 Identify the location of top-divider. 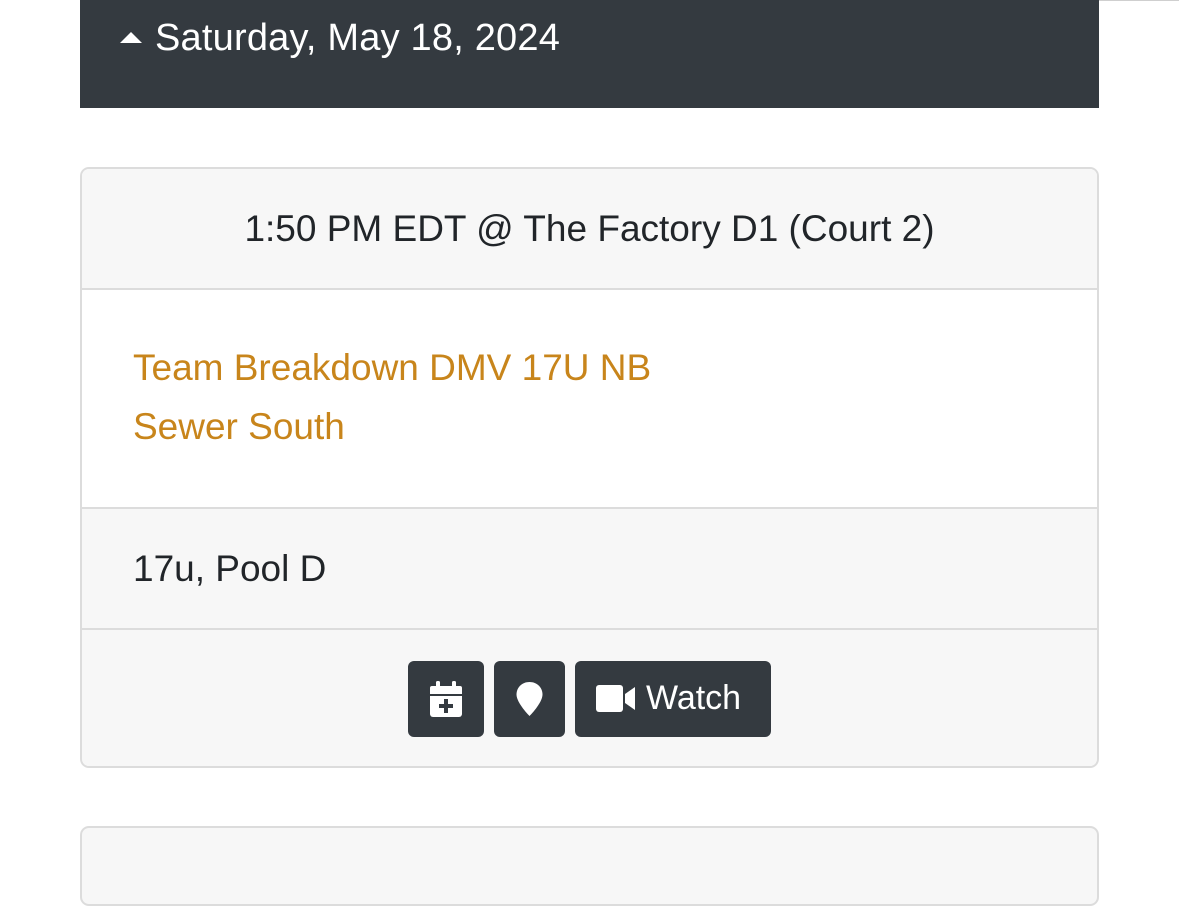
(1139, 0).